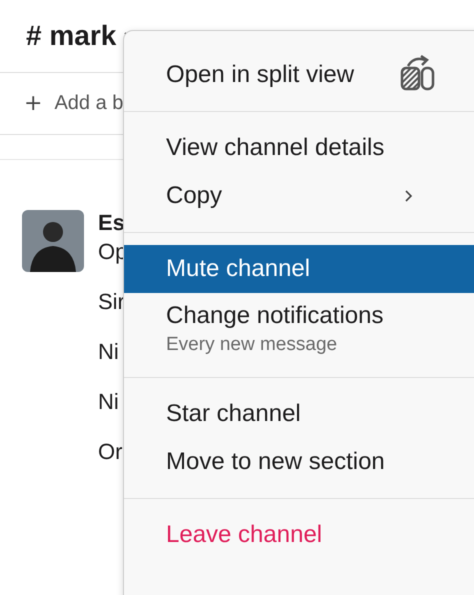 Image resolution: width=474 pixels, height=595 pixels. Describe the element at coordinates (299, 148) in the screenshot. I see `menu-item: View channel details` at that location.